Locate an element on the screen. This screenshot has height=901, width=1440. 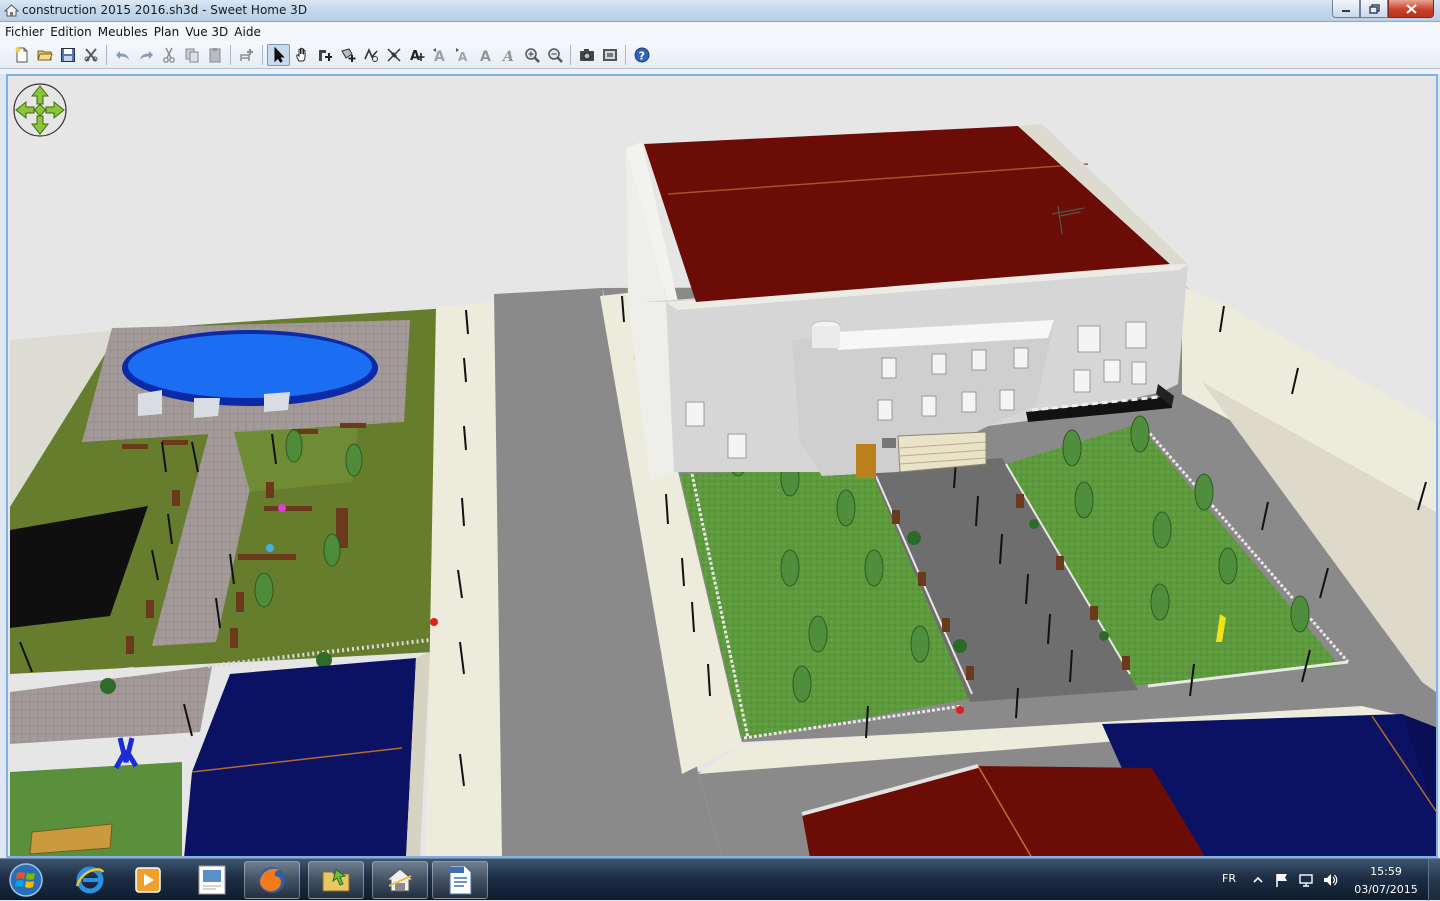
create-labels-icon: A is located at coordinates (417, 56).